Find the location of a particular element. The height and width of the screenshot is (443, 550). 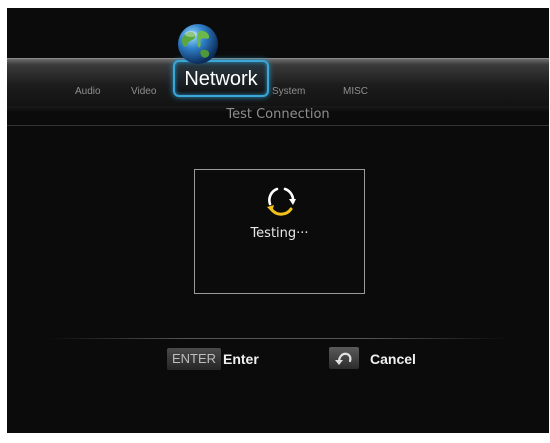

cancel-action-label: Cancel is located at coordinates (393, 359).